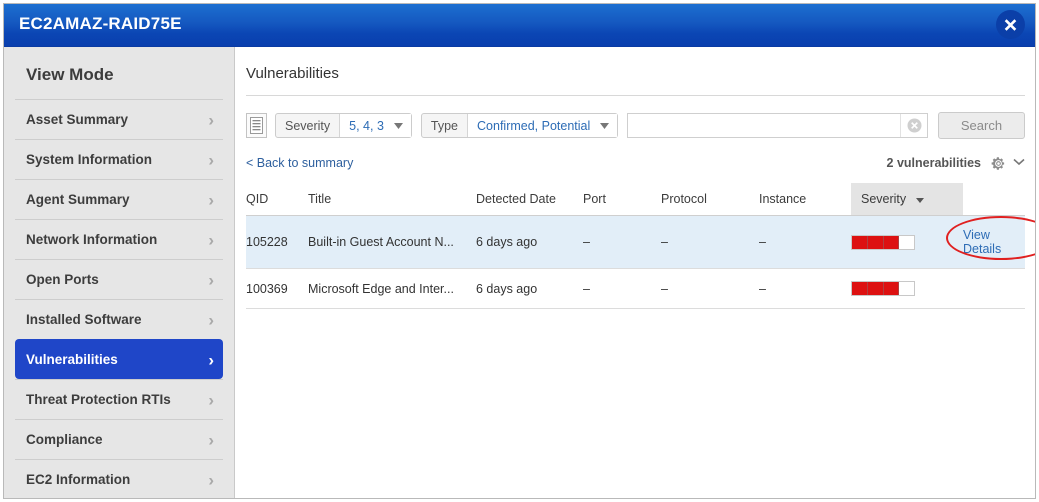 This screenshot has width=1039, height=502. I want to click on sidebar-item-compliance: Compliance ›, so click(119, 439).